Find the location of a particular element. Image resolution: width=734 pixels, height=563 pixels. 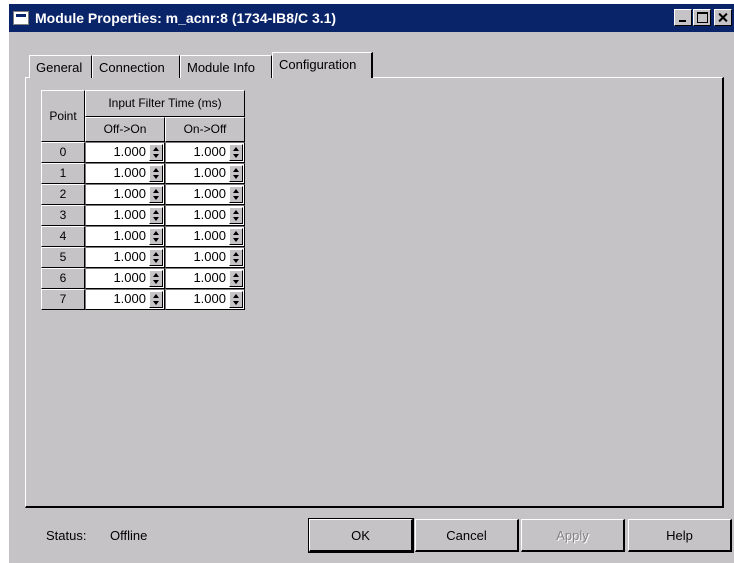

tab-general: General is located at coordinates (60, 66).